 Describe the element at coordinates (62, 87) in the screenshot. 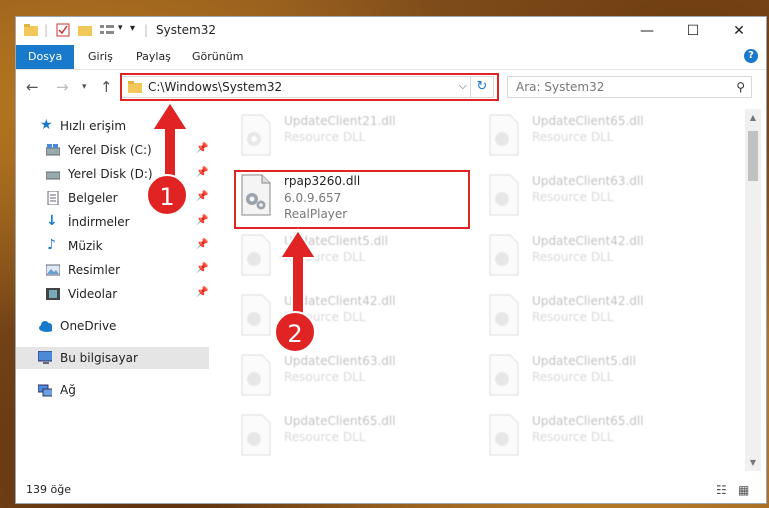

I see `forward-arrow-icon: →` at that location.